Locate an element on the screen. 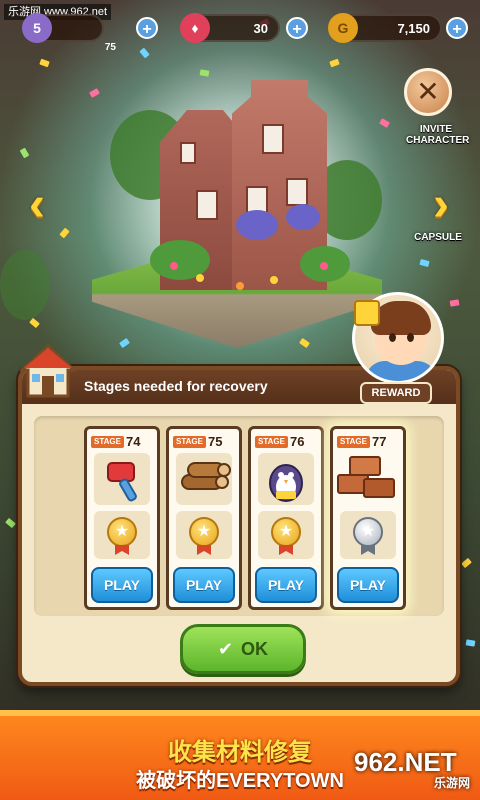 Image resolution: width=480 pixels, height=800 pixels. gem-counter: ♦ 30 is located at coordinates (230, 28).